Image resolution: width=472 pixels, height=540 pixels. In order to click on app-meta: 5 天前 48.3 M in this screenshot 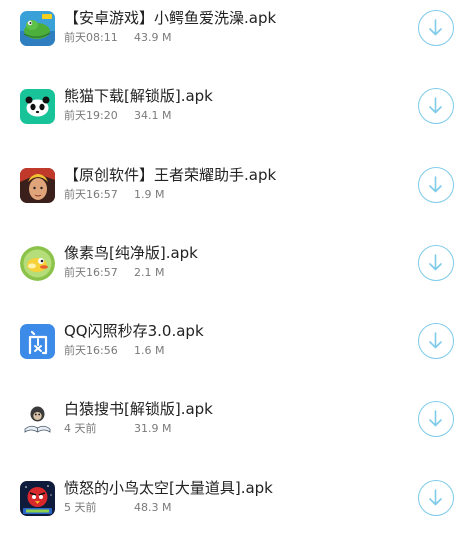, I will do `click(117, 508)`.